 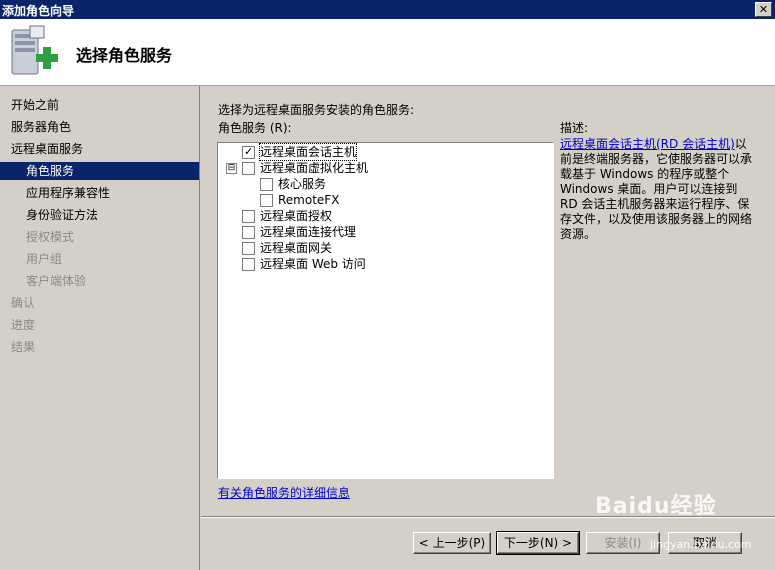 What do you see at coordinates (384, 168) in the screenshot?
I see `service-row: ⊟ 远程桌面虚拟化主机` at bounding box center [384, 168].